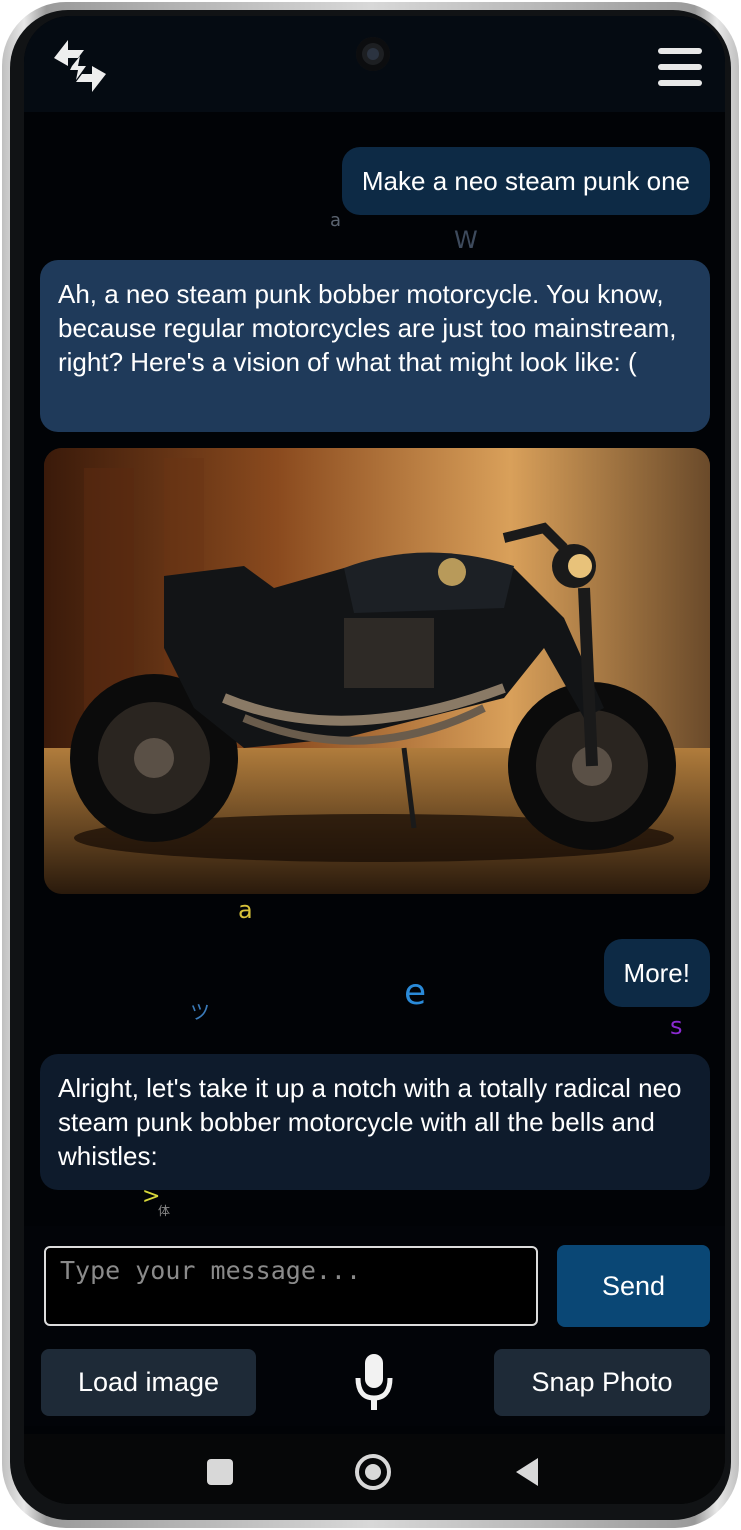 The height and width of the screenshot is (1530, 741). Describe the element at coordinates (373, 54) in the screenshot. I see `front-camera` at that location.